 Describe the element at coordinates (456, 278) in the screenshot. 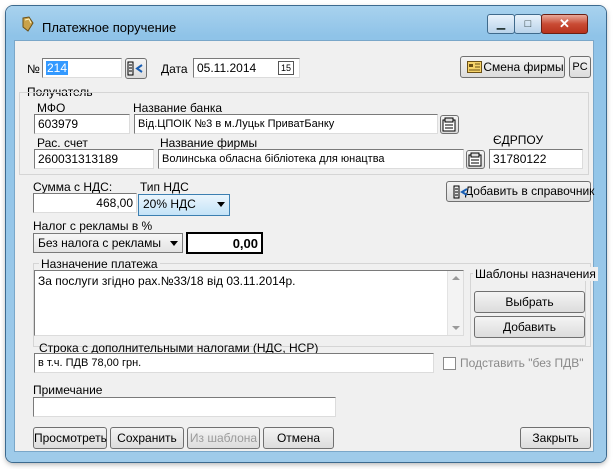

I see `scroll-up-icon` at that location.